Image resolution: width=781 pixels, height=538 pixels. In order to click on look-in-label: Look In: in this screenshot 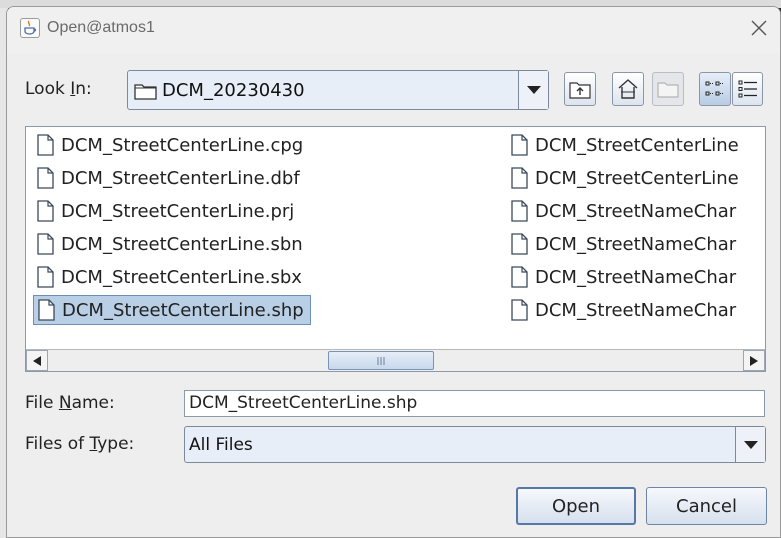, I will do `click(58, 89)`.